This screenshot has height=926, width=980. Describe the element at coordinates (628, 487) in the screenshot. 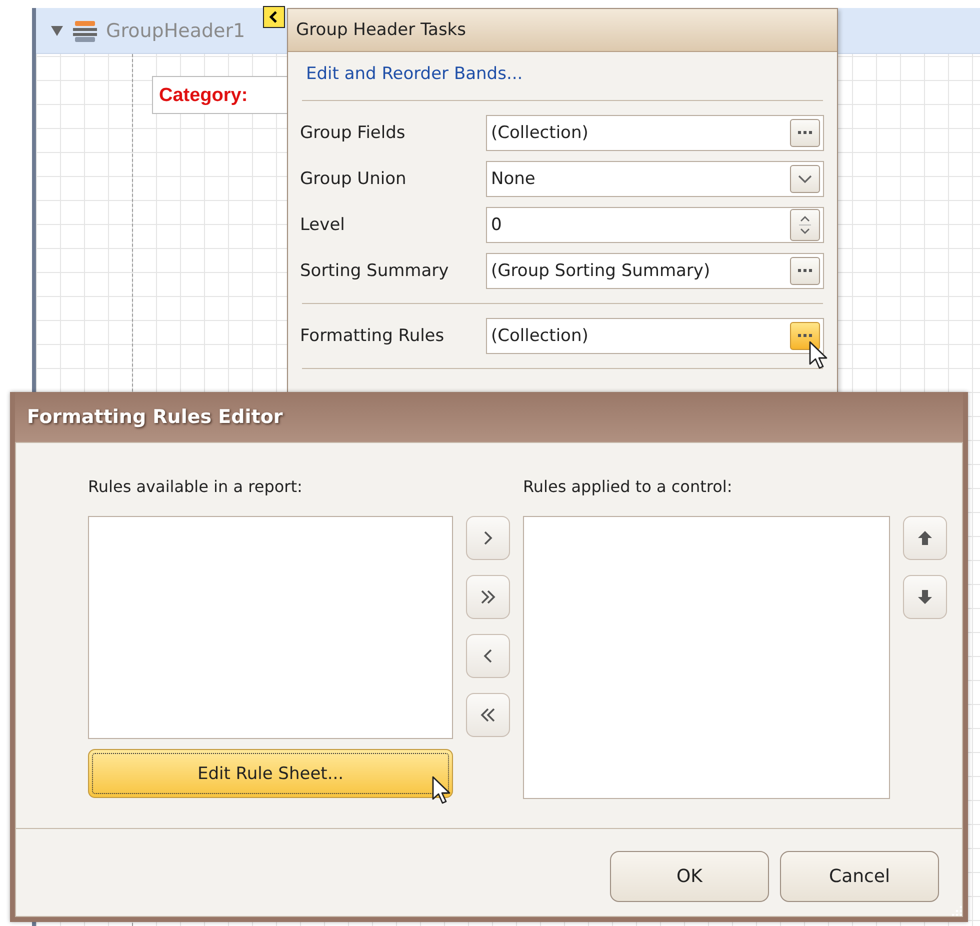

I see `list-label: Rules applied to a control:` at that location.